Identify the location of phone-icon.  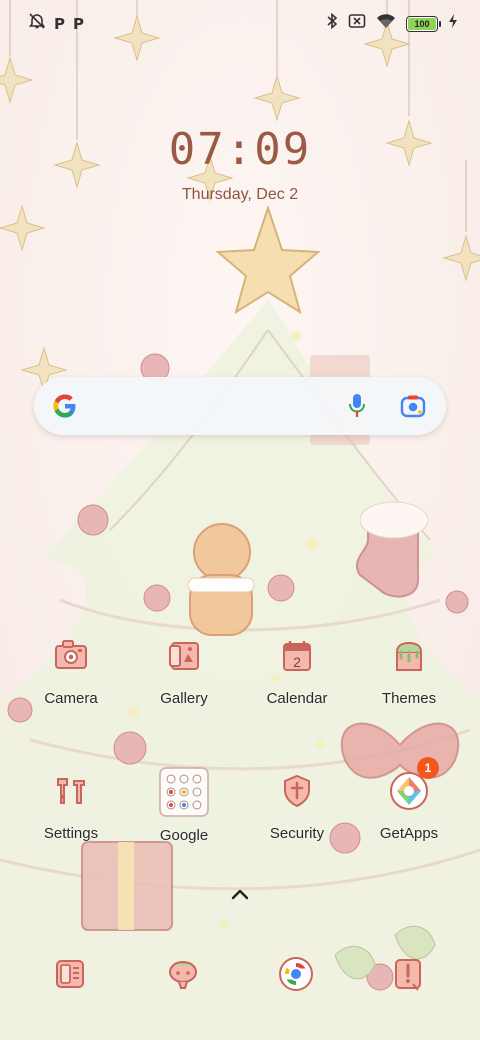
(70, 974).